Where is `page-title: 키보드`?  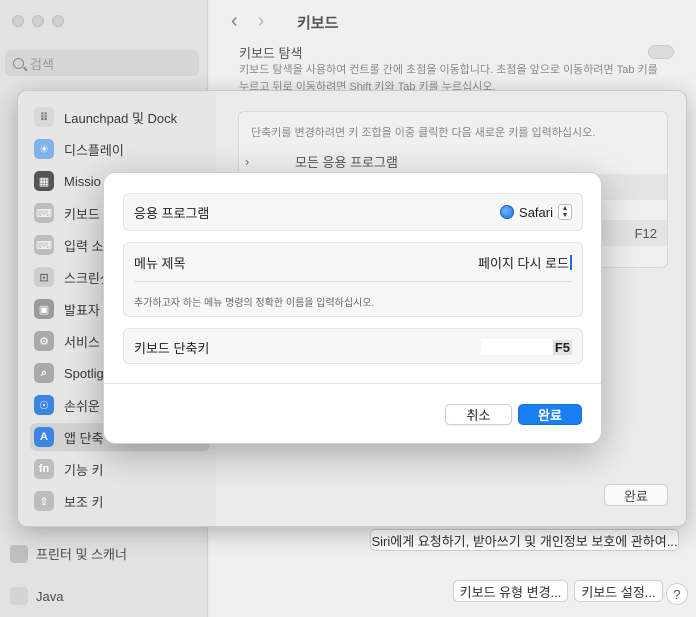
page-title: 키보드 is located at coordinates (318, 23).